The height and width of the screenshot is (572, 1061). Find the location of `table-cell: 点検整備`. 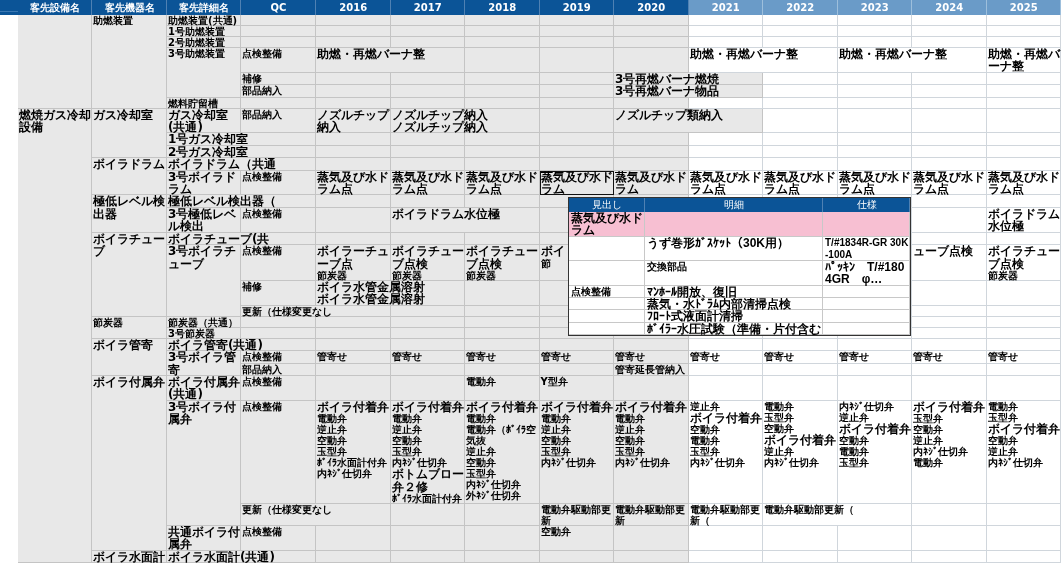

table-cell: 点検整備 is located at coordinates (607, 292).